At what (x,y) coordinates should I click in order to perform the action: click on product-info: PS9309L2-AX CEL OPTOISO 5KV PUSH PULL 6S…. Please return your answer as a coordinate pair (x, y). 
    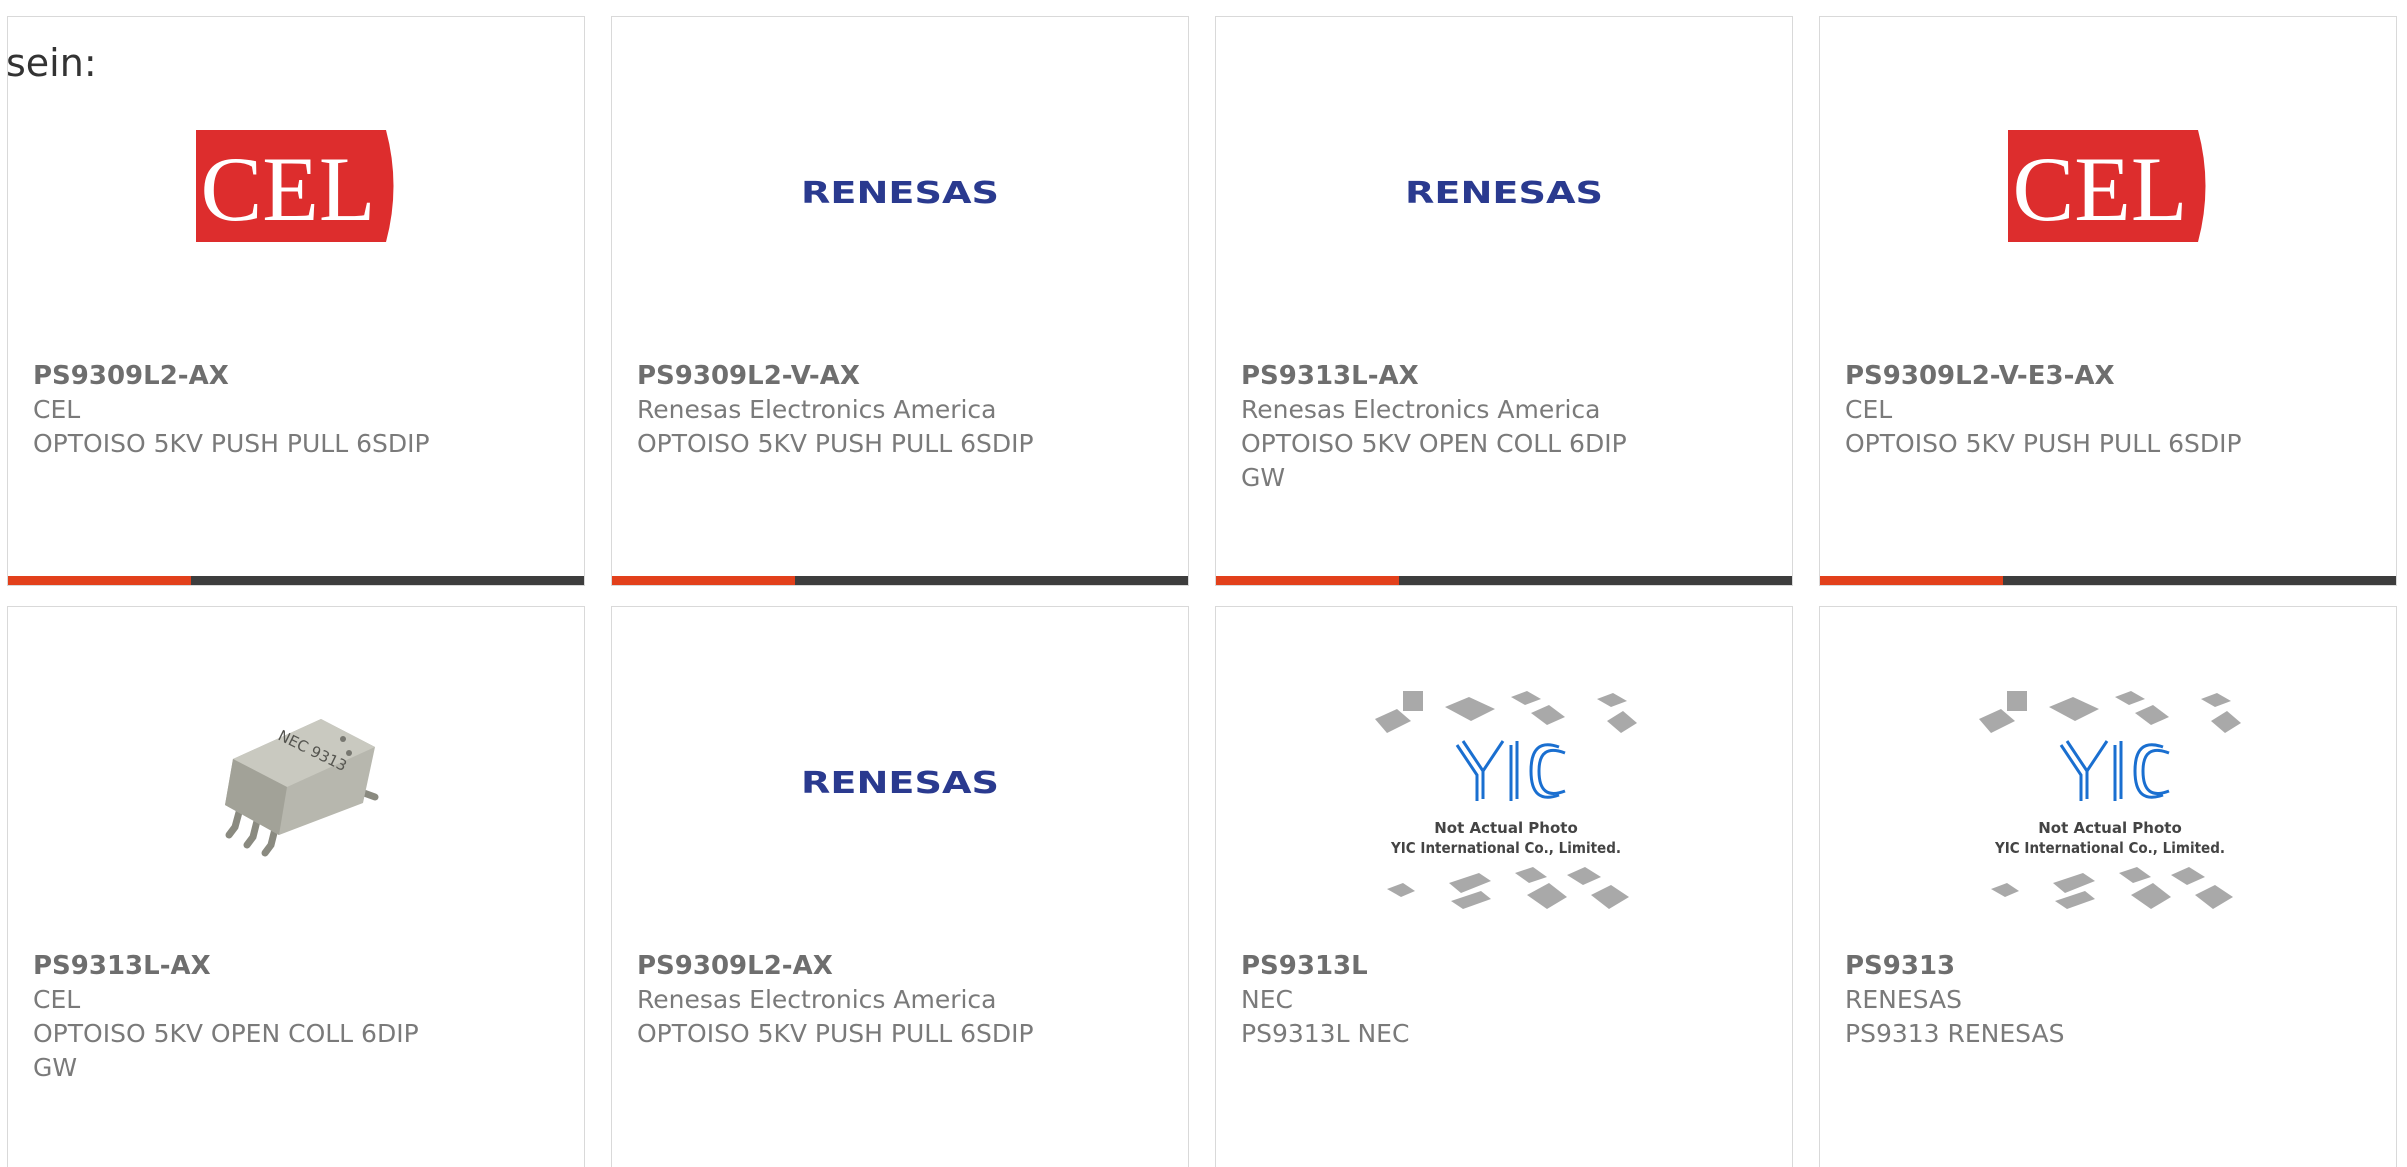
    Looking at the image, I should click on (296, 410).